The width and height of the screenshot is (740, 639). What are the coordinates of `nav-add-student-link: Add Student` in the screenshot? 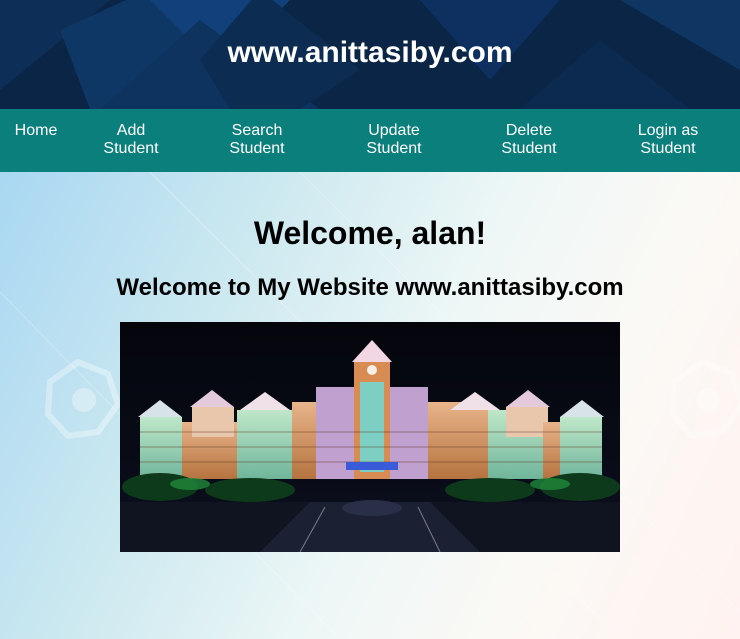 It's located at (131, 140).